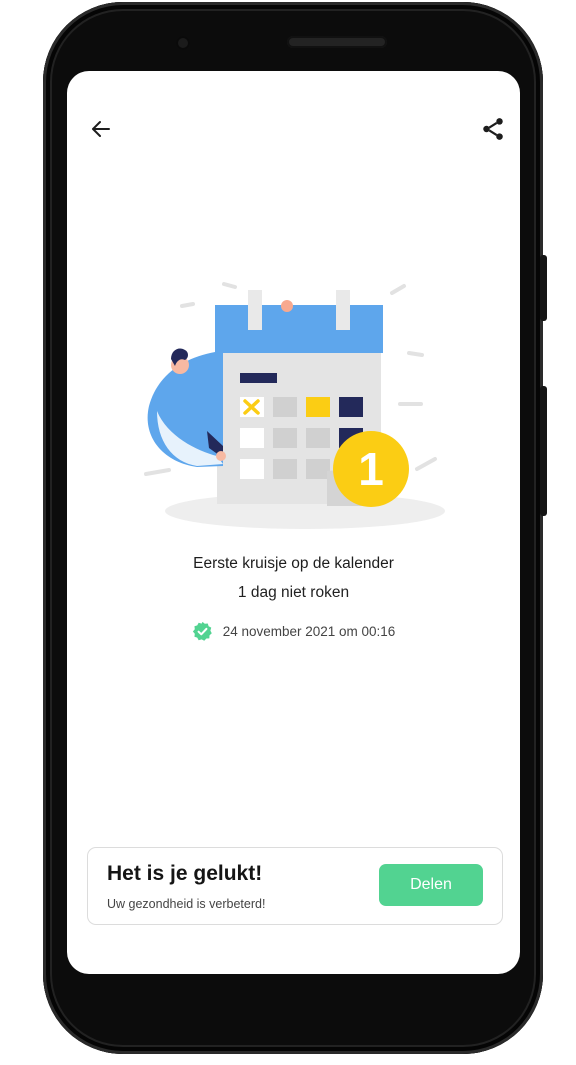  I want to click on card-subtitle: Uw gezondheid is verbeterd!, so click(186, 904).